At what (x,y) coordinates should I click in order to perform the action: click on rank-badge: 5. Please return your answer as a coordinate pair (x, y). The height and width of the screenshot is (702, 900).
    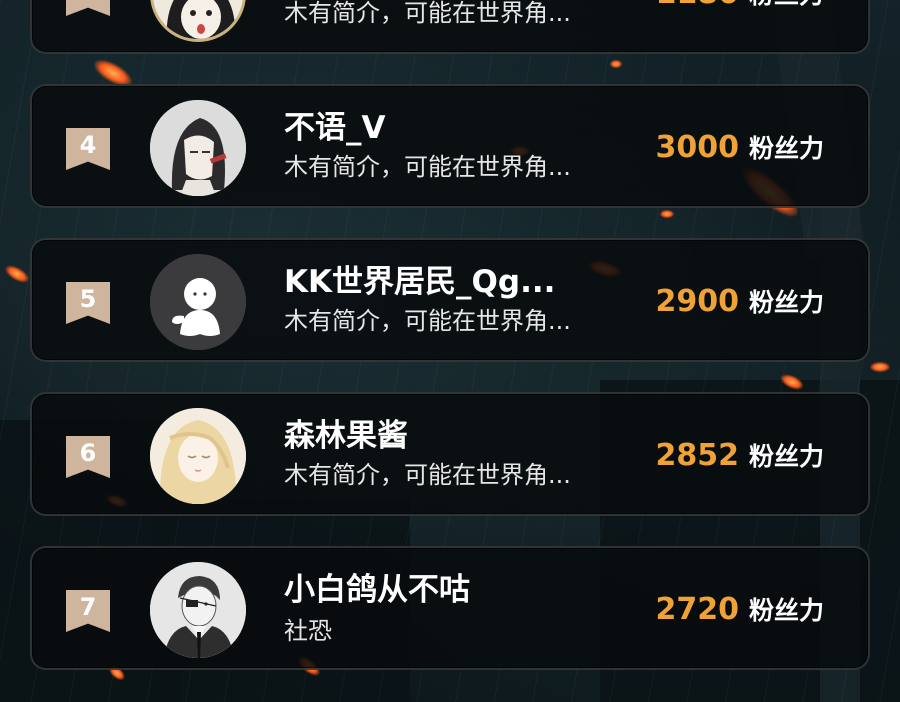
    Looking at the image, I should click on (88, 303).